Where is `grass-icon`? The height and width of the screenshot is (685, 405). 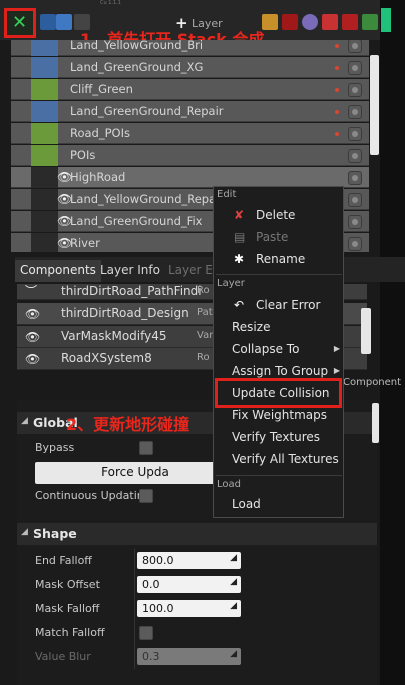
grass-icon is located at coordinates (370, 22).